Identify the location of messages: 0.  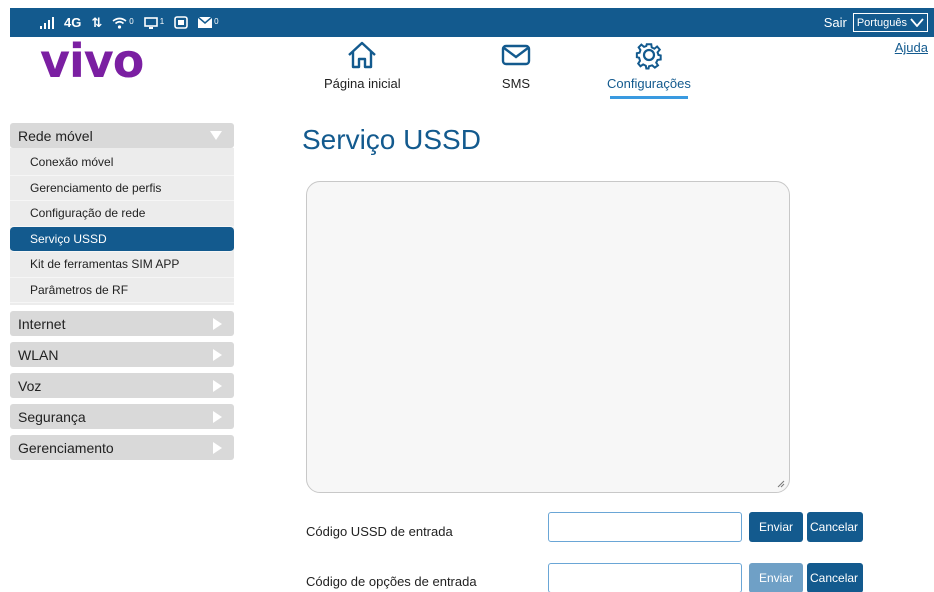
(208, 22).